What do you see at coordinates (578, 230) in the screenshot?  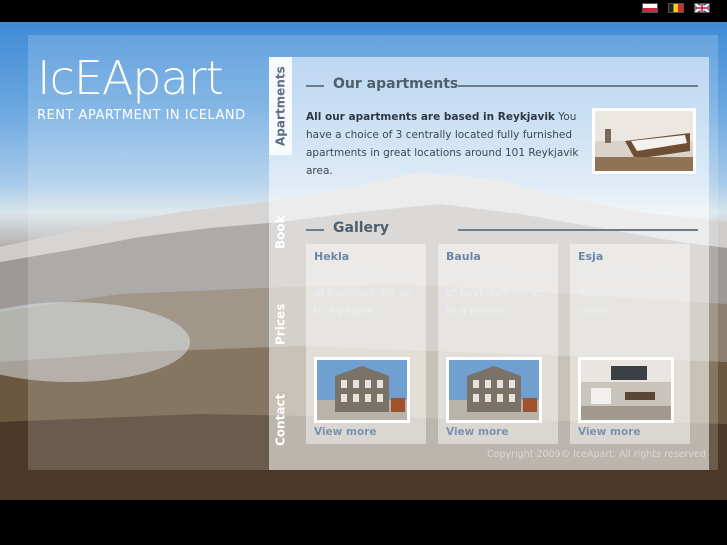 I see `gallery-rule-right` at bounding box center [578, 230].